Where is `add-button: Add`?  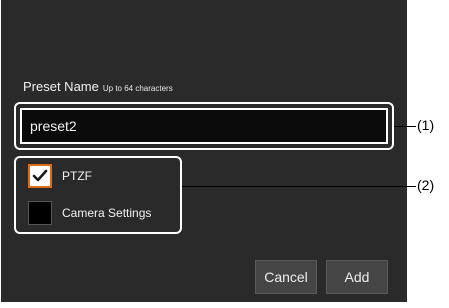 add-button: Add is located at coordinates (357, 277).